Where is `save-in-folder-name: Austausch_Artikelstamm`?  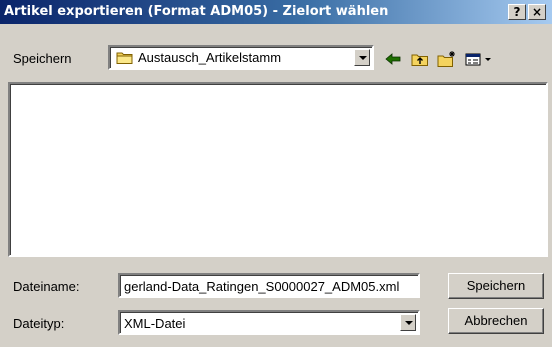 save-in-folder-name: Austausch_Artikelstamm is located at coordinates (210, 57).